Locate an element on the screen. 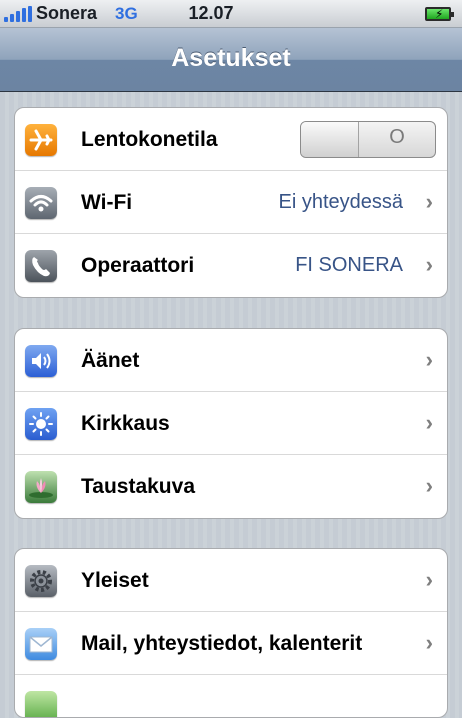  navigation-bar: Asetukset is located at coordinates (231, 60).